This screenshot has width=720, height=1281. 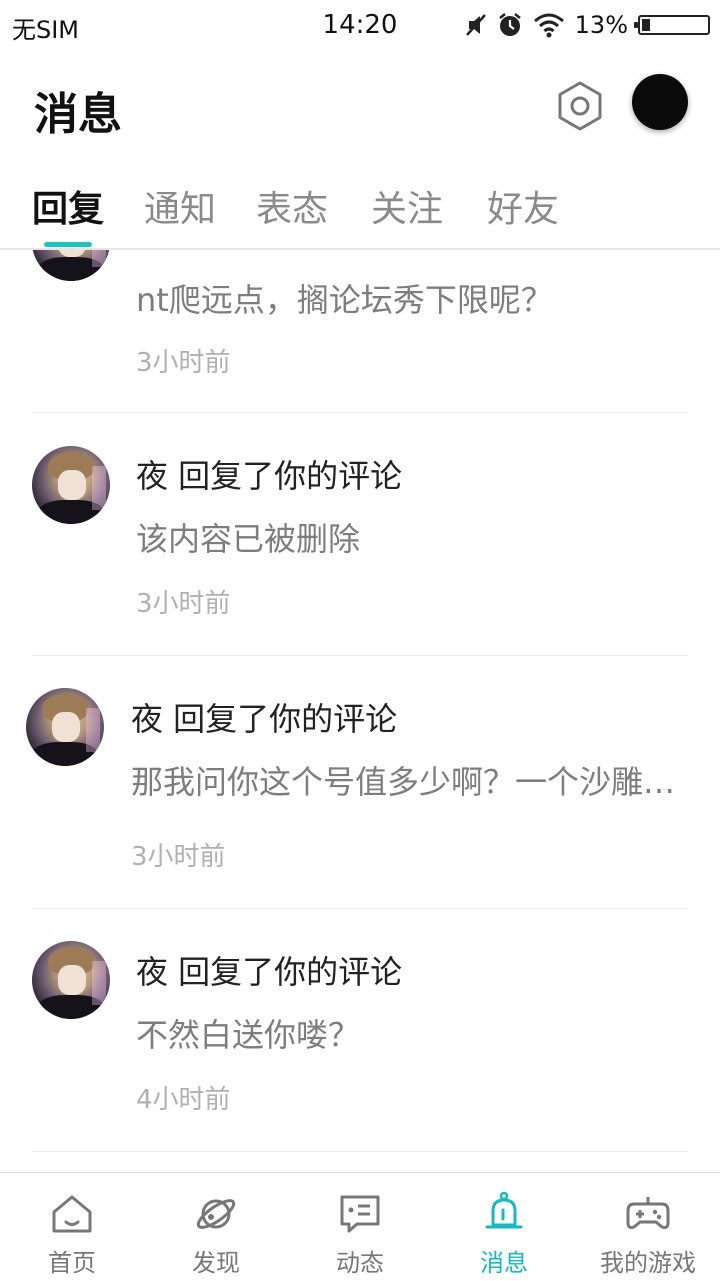 I want to click on status-icons: 13%, so click(x=587, y=25).